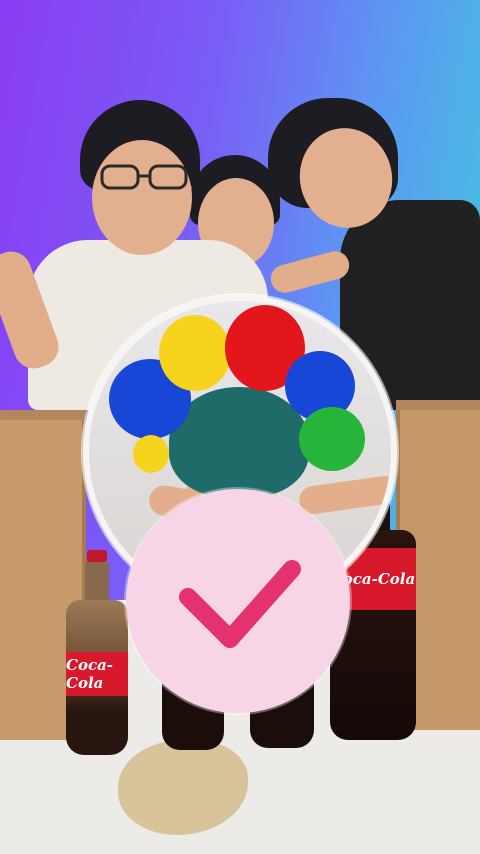 This screenshot has height=854, width=480. I want to click on check-icon, so click(240, 604).